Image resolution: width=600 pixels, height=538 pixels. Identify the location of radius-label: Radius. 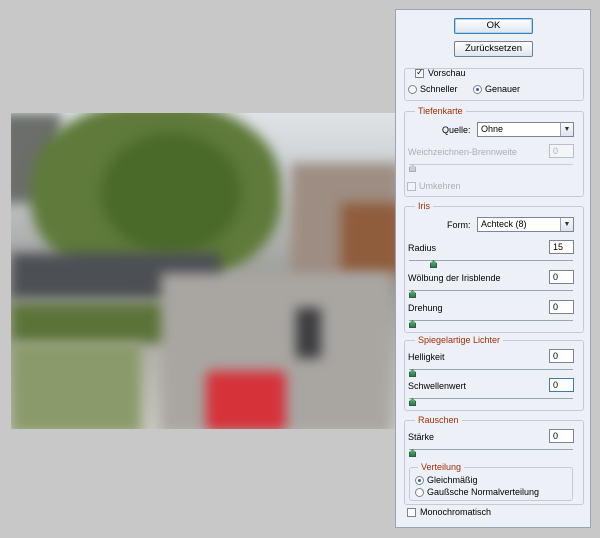
(422, 248).